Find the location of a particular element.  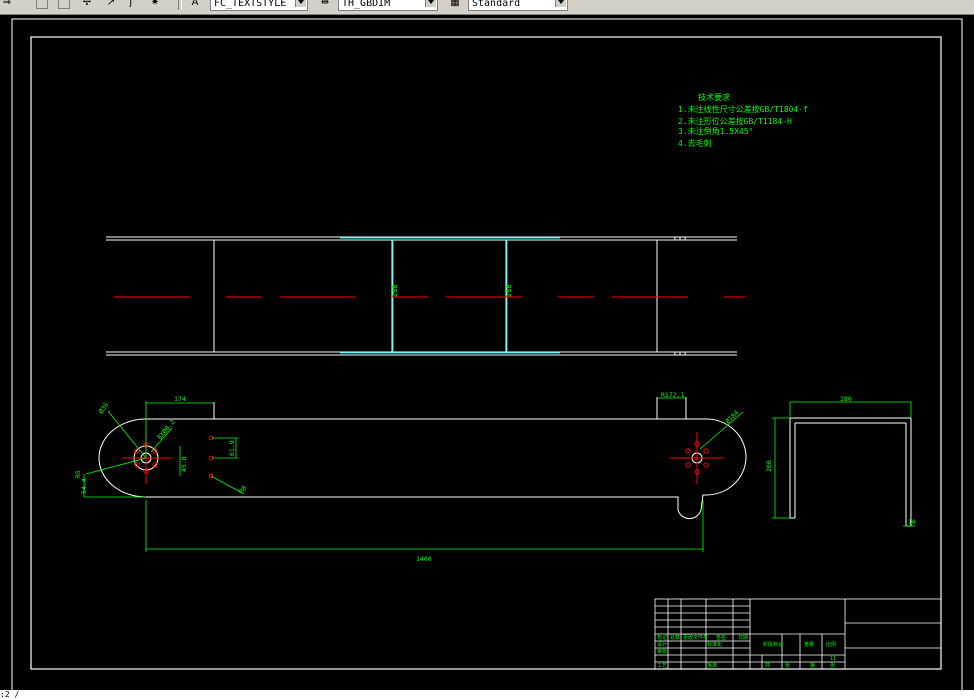

title-cell: 11 is located at coordinates (833, 659).